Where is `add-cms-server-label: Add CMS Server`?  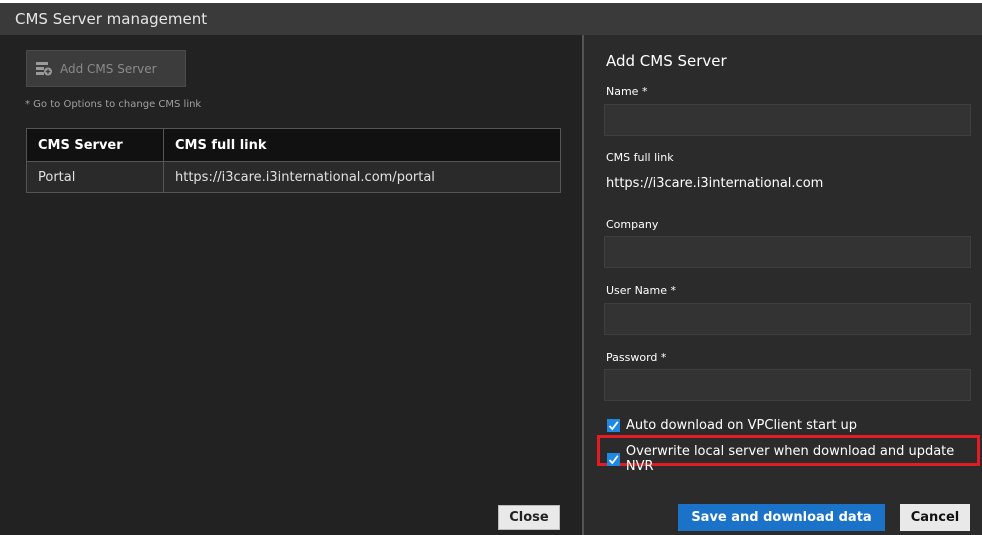
add-cms-server-label: Add CMS Server is located at coordinates (108, 68).